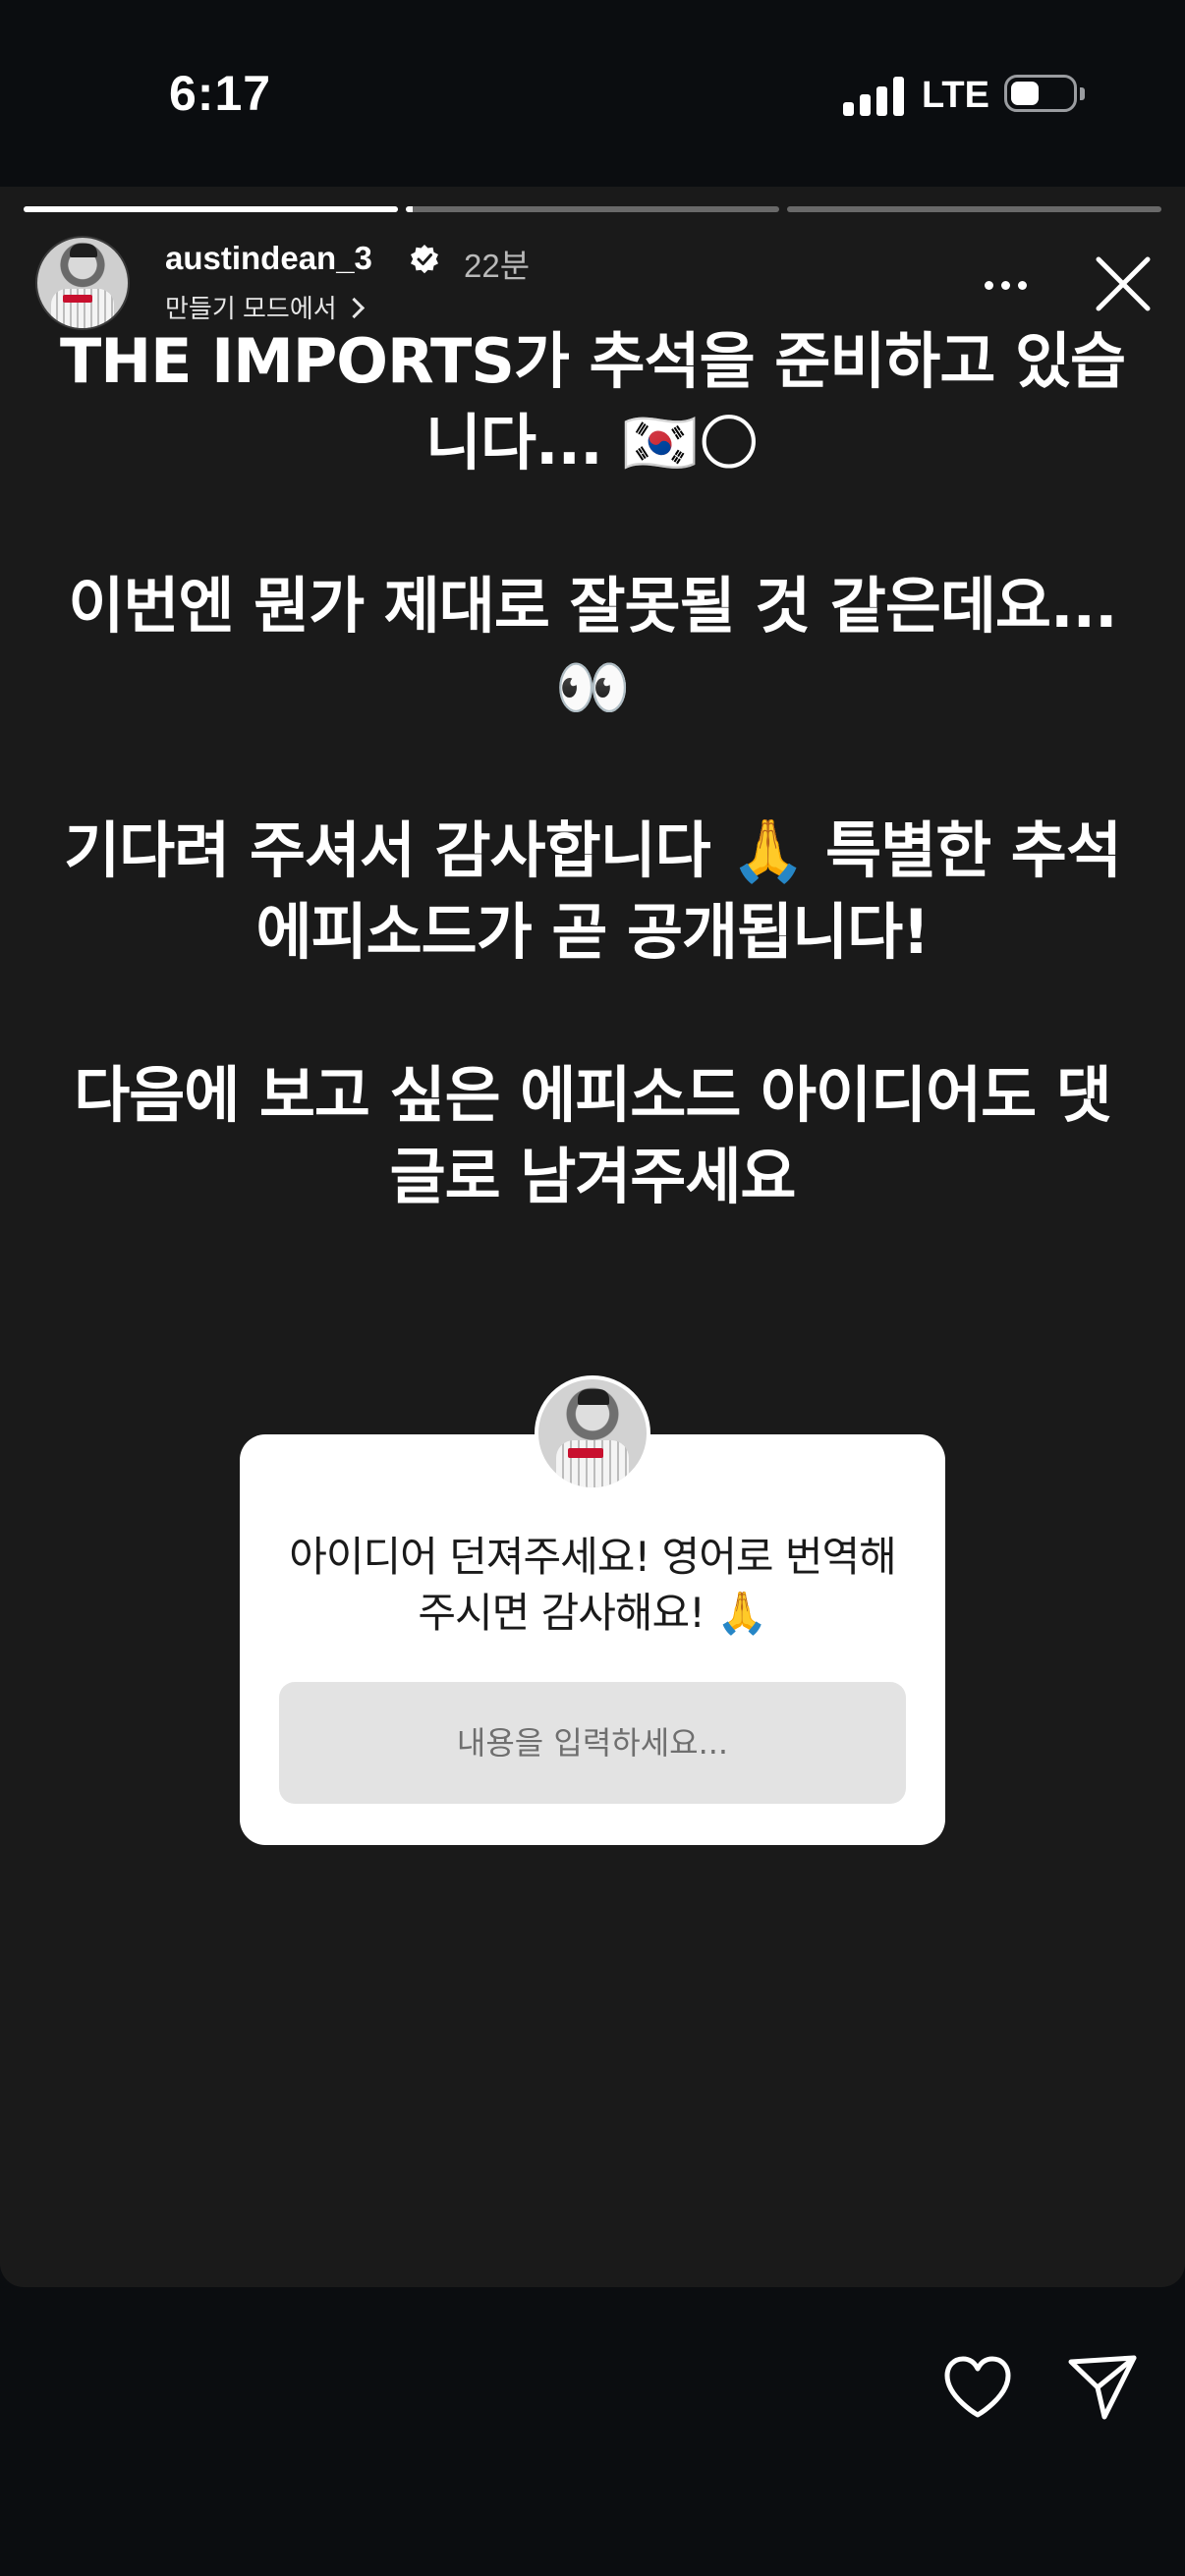  Describe the element at coordinates (268, 258) in the screenshot. I see `username: austindean_3` at that location.